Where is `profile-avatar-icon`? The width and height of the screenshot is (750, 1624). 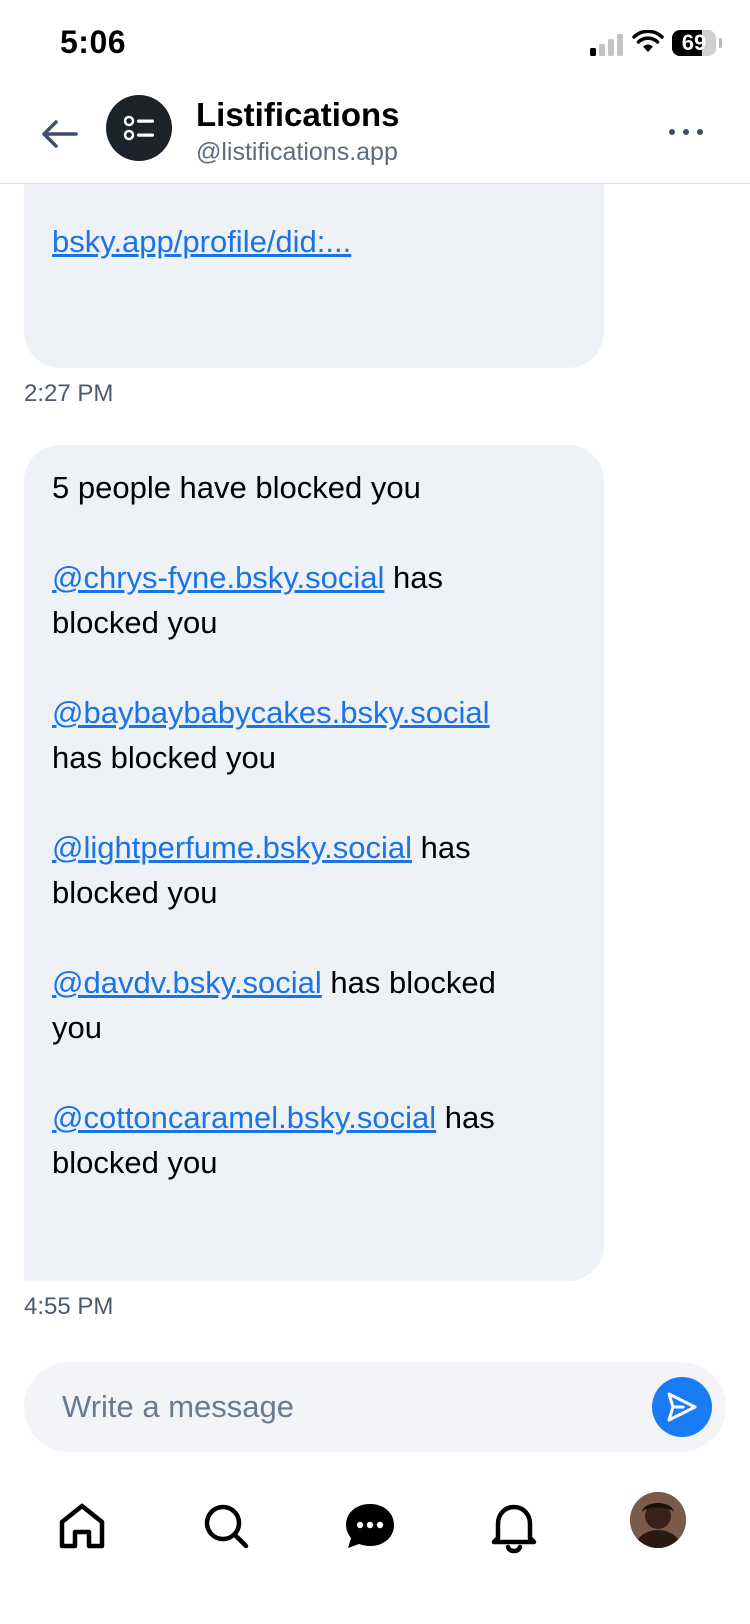 profile-avatar-icon is located at coordinates (658, 1520).